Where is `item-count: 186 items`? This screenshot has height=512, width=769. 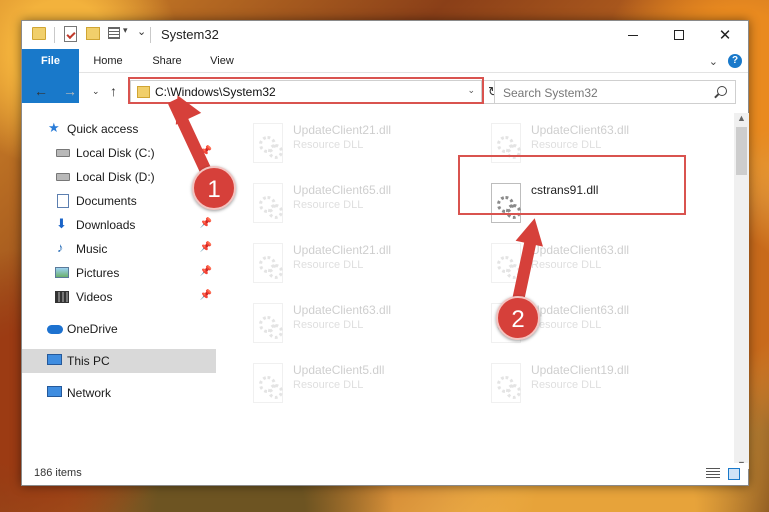
item-count: 186 items is located at coordinates (58, 473).